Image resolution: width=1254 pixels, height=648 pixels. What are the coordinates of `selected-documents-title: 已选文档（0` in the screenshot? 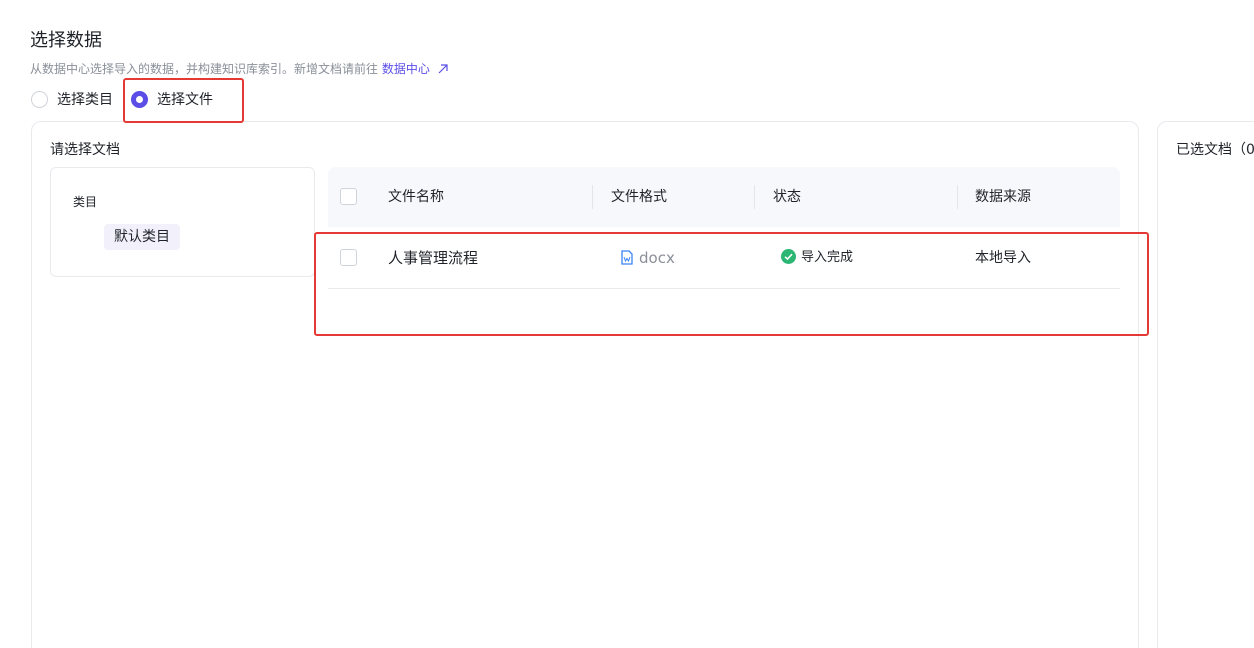 It's located at (1215, 150).